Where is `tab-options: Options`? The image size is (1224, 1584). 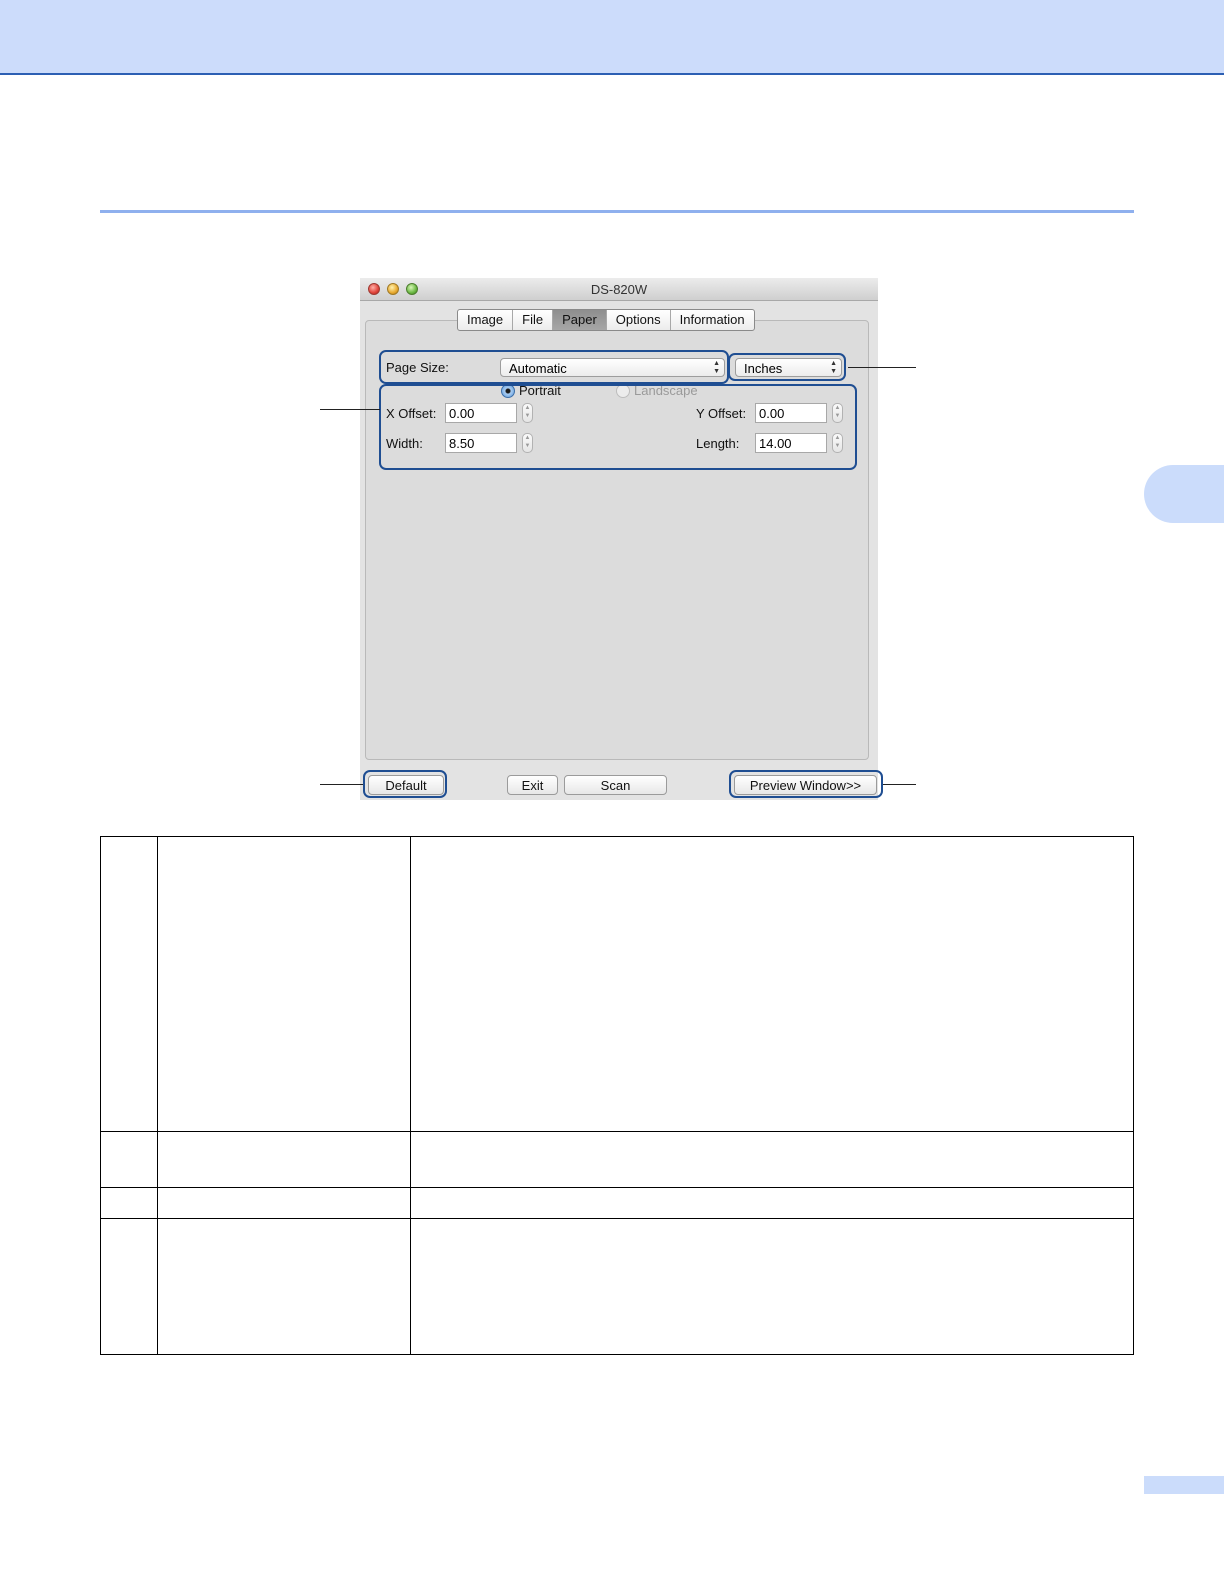
tab-options: Options is located at coordinates (639, 320).